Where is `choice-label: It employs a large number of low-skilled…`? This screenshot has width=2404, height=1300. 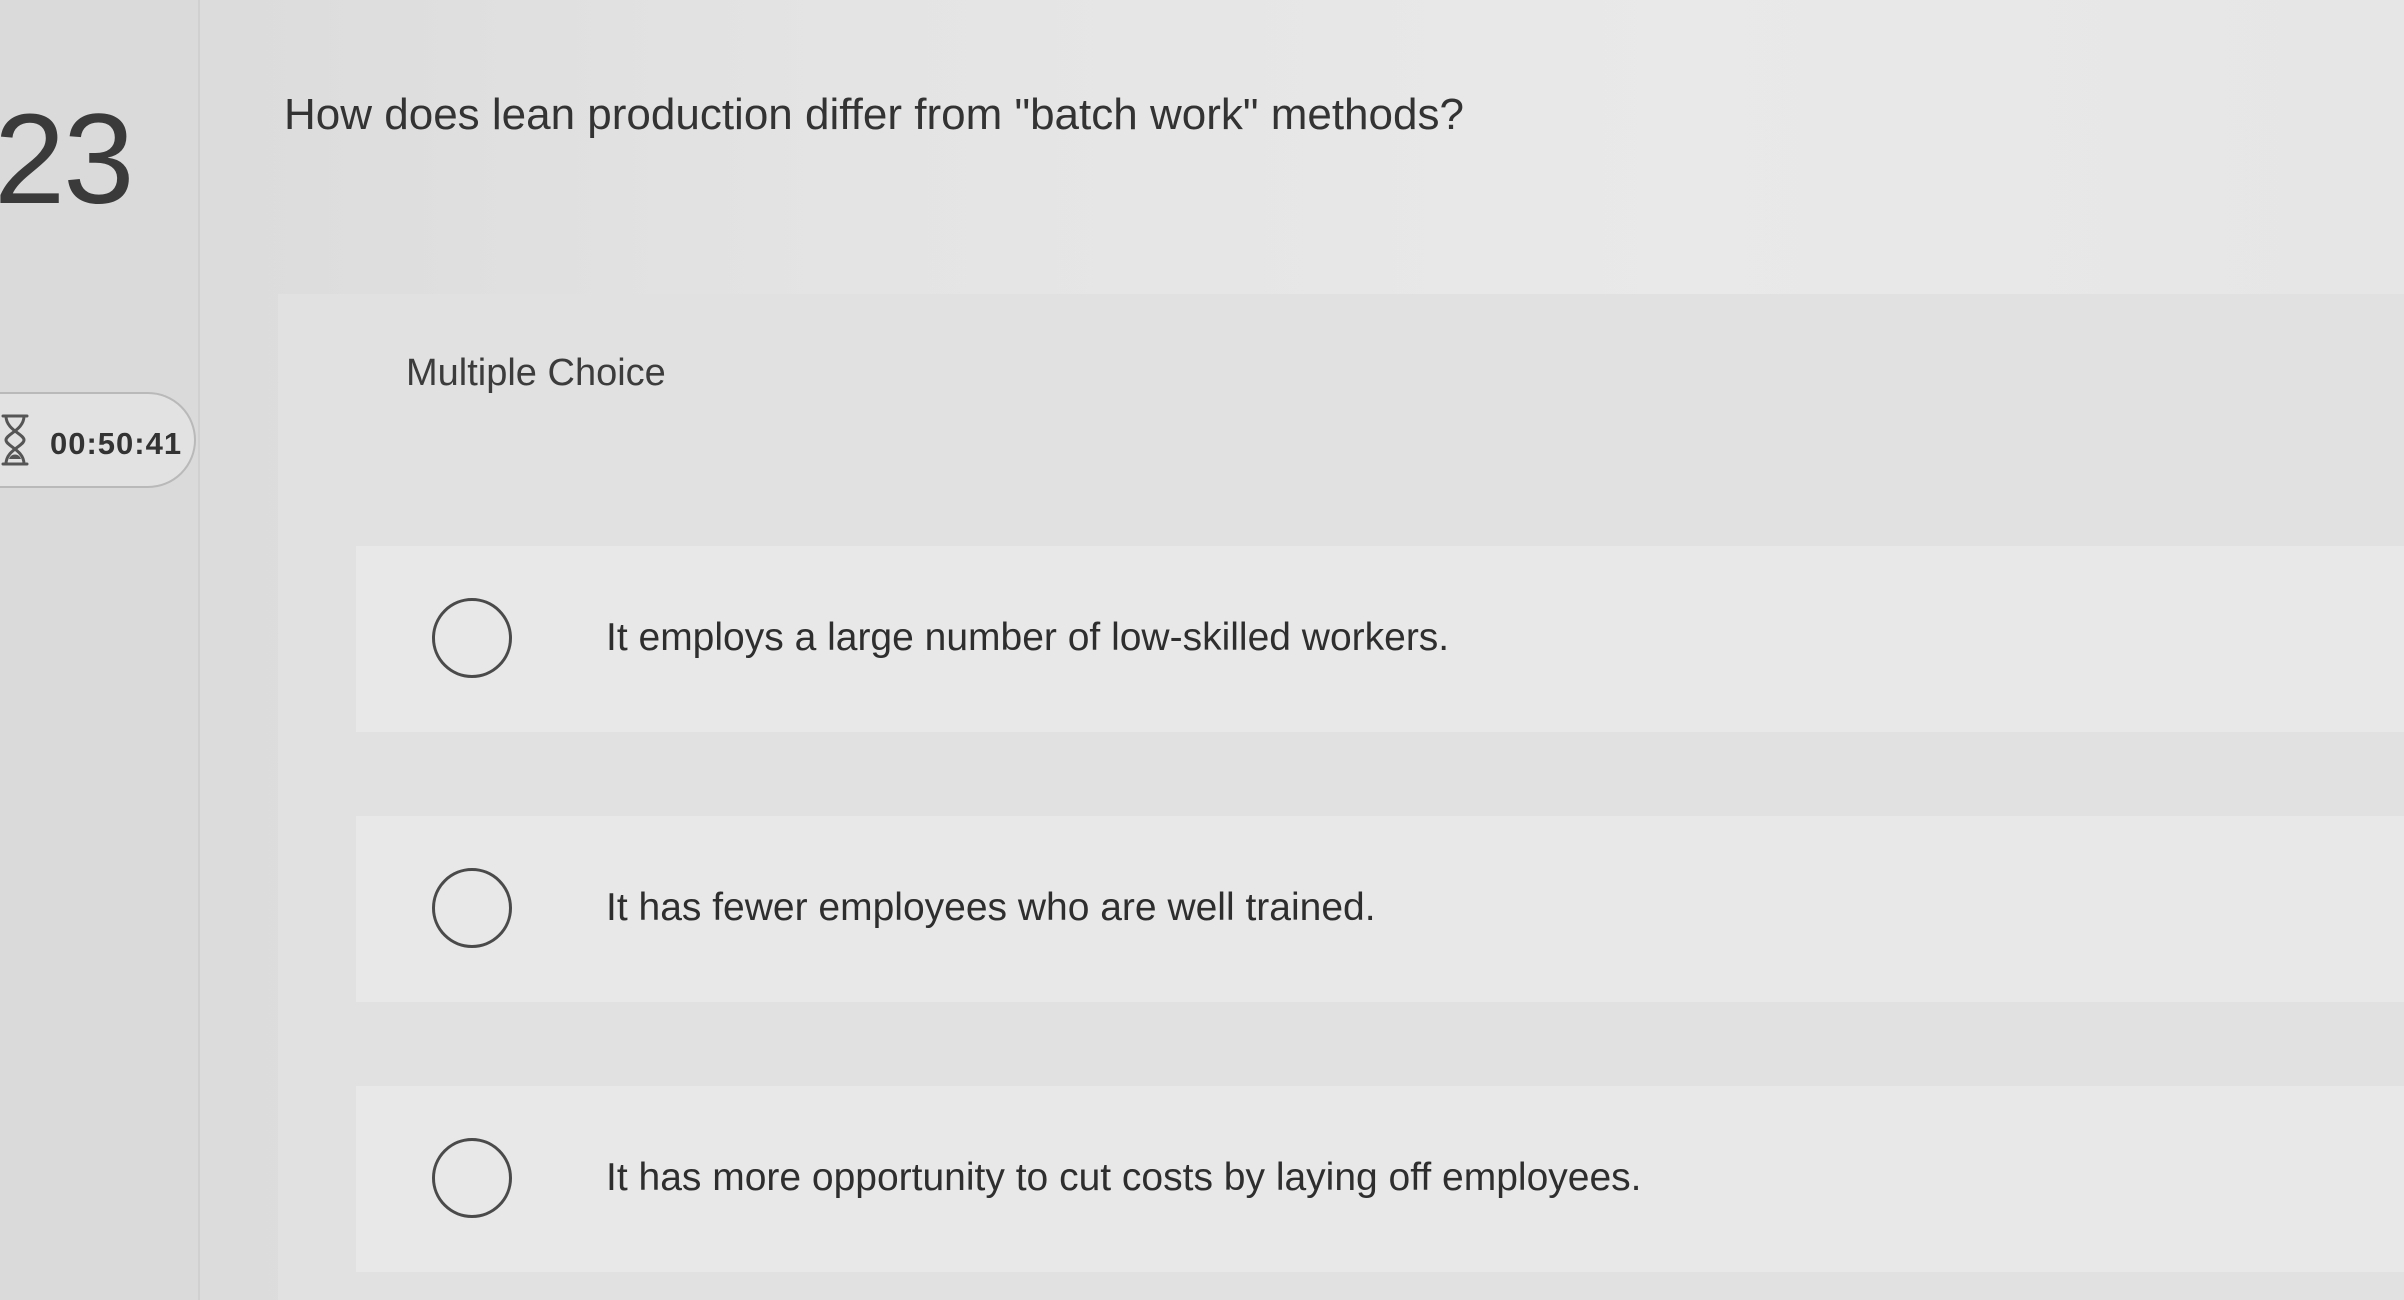 choice-label: It employs a large number of low-skilled… is located at coordinates (1027, 638).